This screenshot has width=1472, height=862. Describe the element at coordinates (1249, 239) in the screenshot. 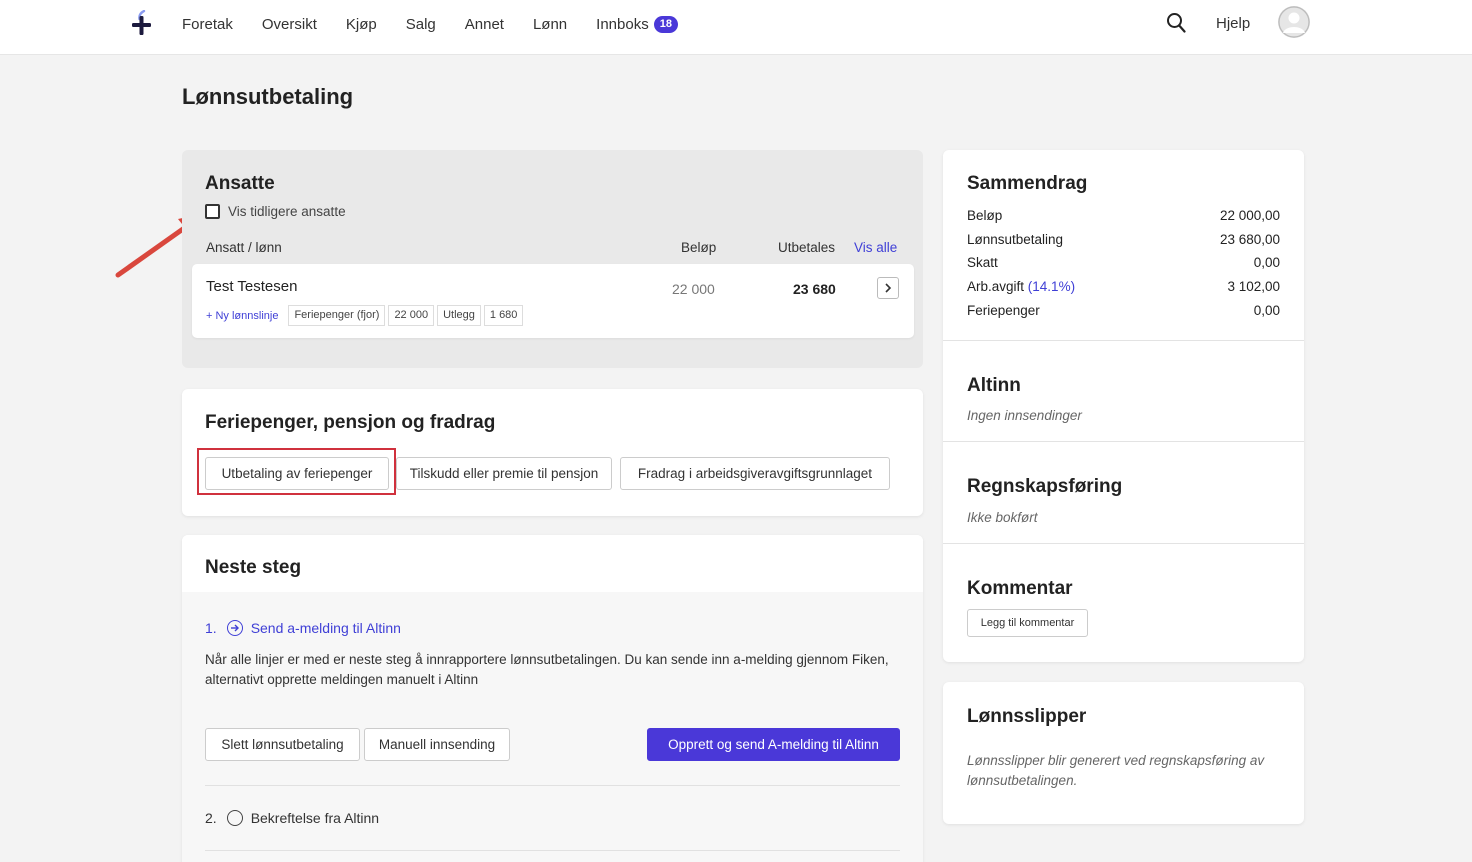

I see `summary-value: 23 680,00` at that location.